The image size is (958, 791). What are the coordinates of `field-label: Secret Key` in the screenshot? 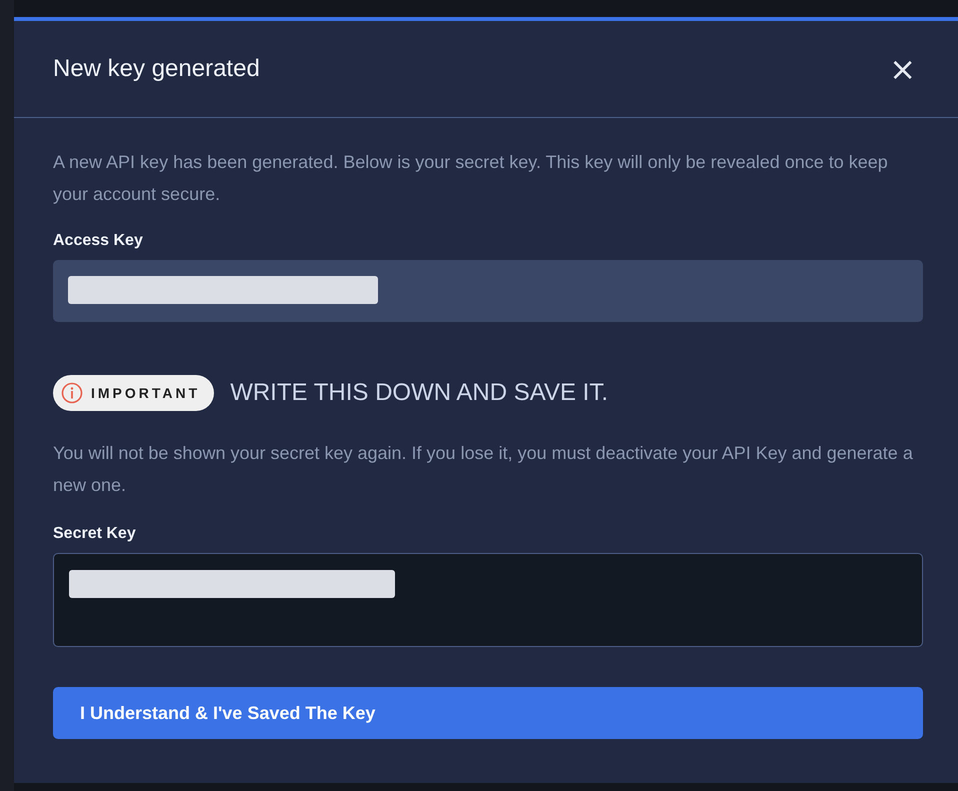 It's located at (95, 534).